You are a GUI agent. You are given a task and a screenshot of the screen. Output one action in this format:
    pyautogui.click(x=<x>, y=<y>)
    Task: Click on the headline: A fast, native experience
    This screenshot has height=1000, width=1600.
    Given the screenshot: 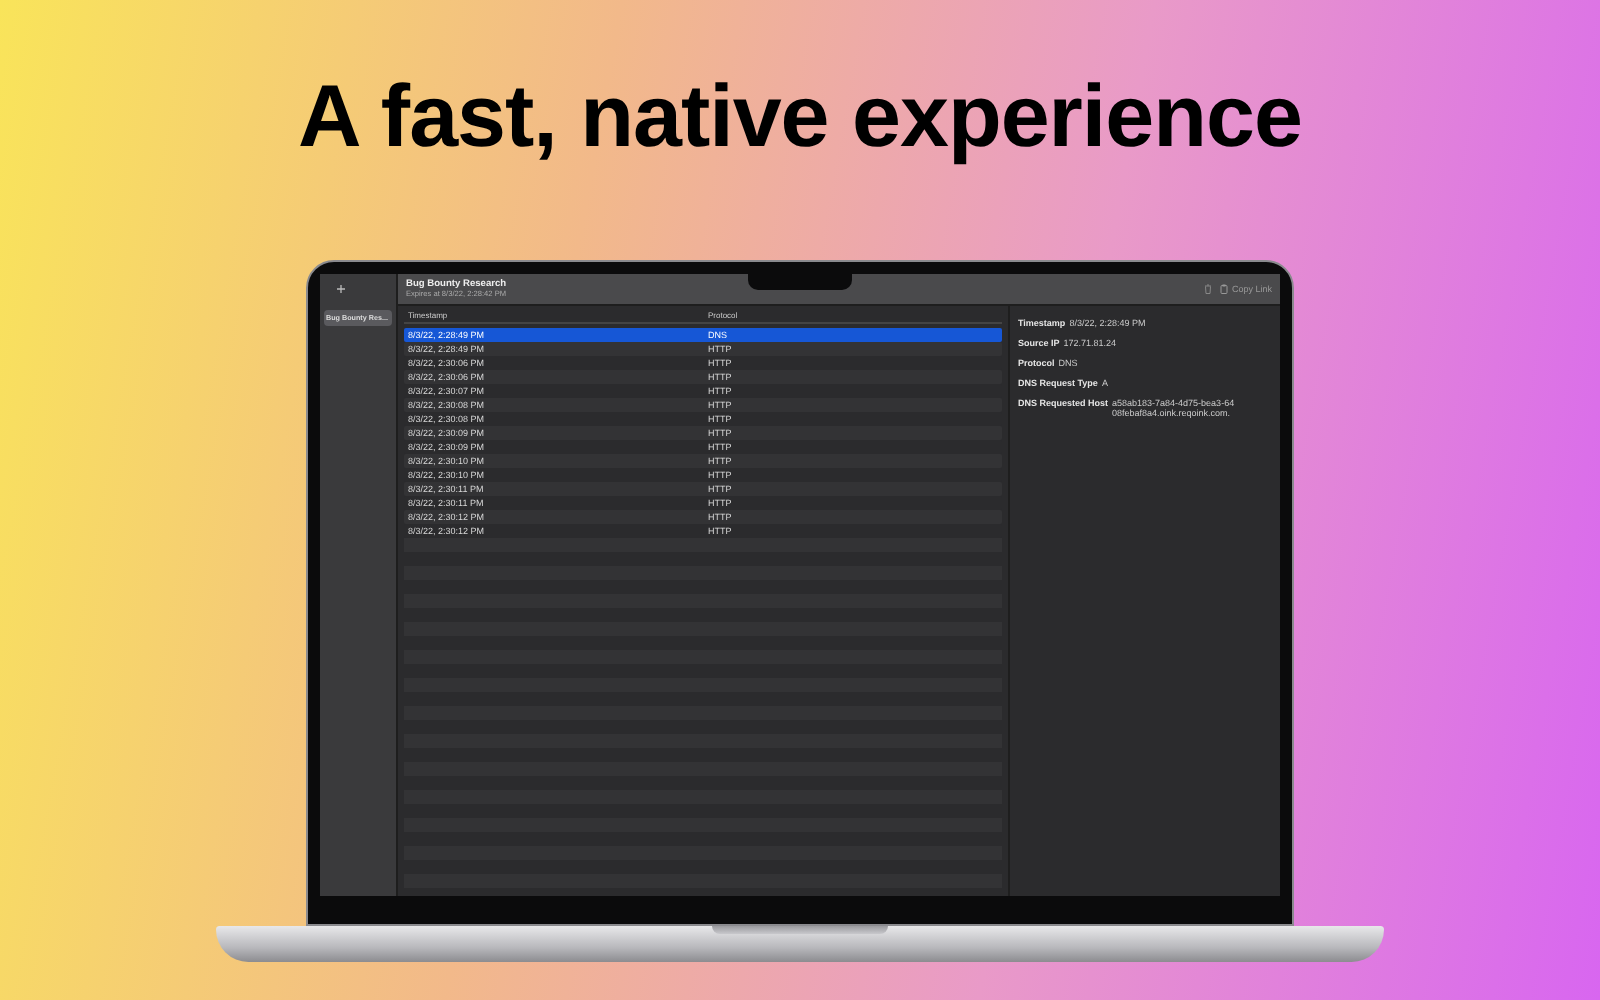 What is the action you would take?
    pyautogui.click(x=800, y=119)
    